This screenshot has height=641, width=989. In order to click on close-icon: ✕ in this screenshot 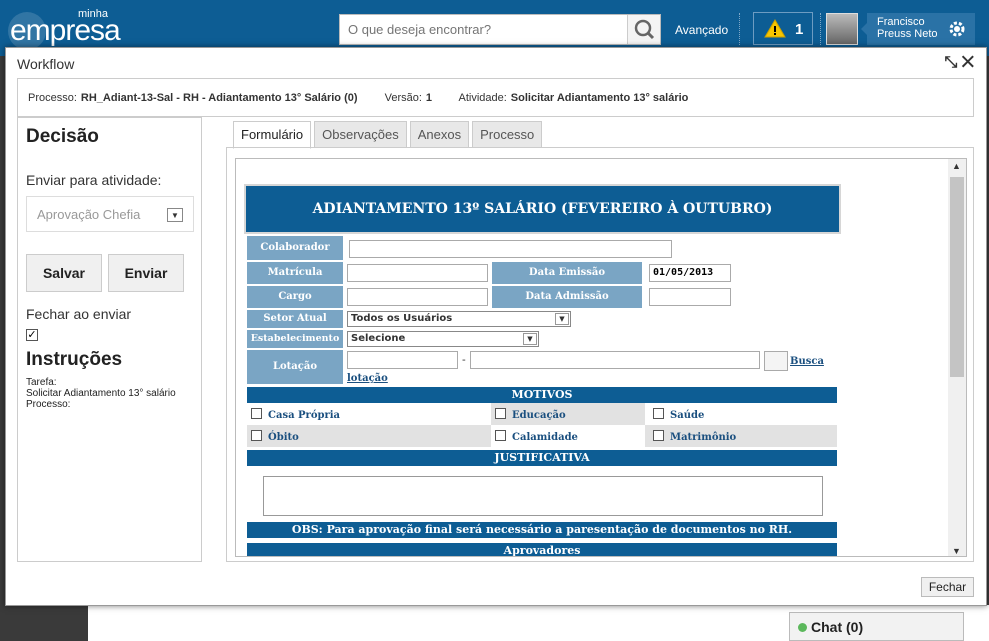, I will do `click(968, 62)`.